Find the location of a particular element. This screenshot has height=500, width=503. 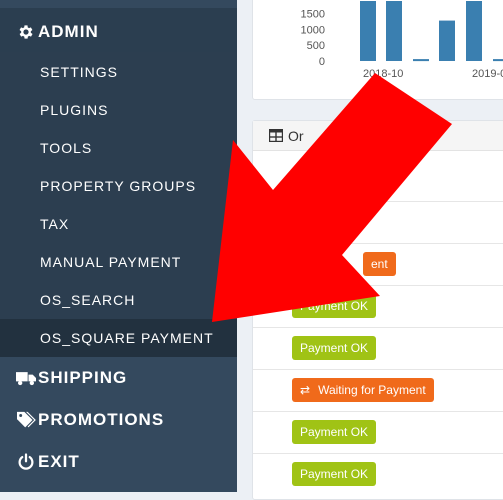

tags-icon is located at coordinates (26, 420).